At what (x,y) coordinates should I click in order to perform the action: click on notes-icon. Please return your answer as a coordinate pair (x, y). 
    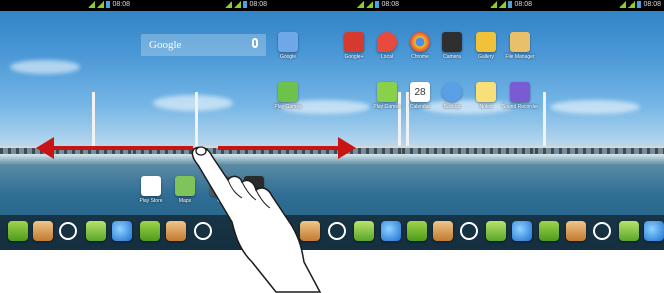
    Looking at the image, I should click on (486, 92).